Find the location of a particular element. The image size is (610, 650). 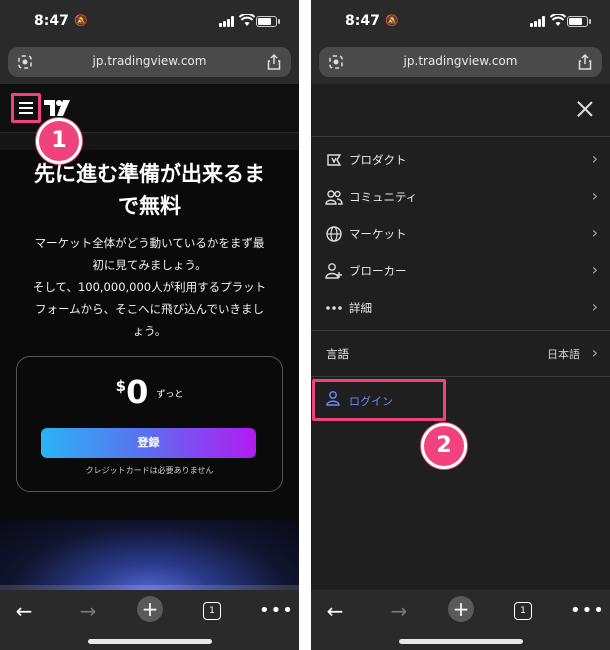

login-label: ログイン is located at coordinates (371, 401).